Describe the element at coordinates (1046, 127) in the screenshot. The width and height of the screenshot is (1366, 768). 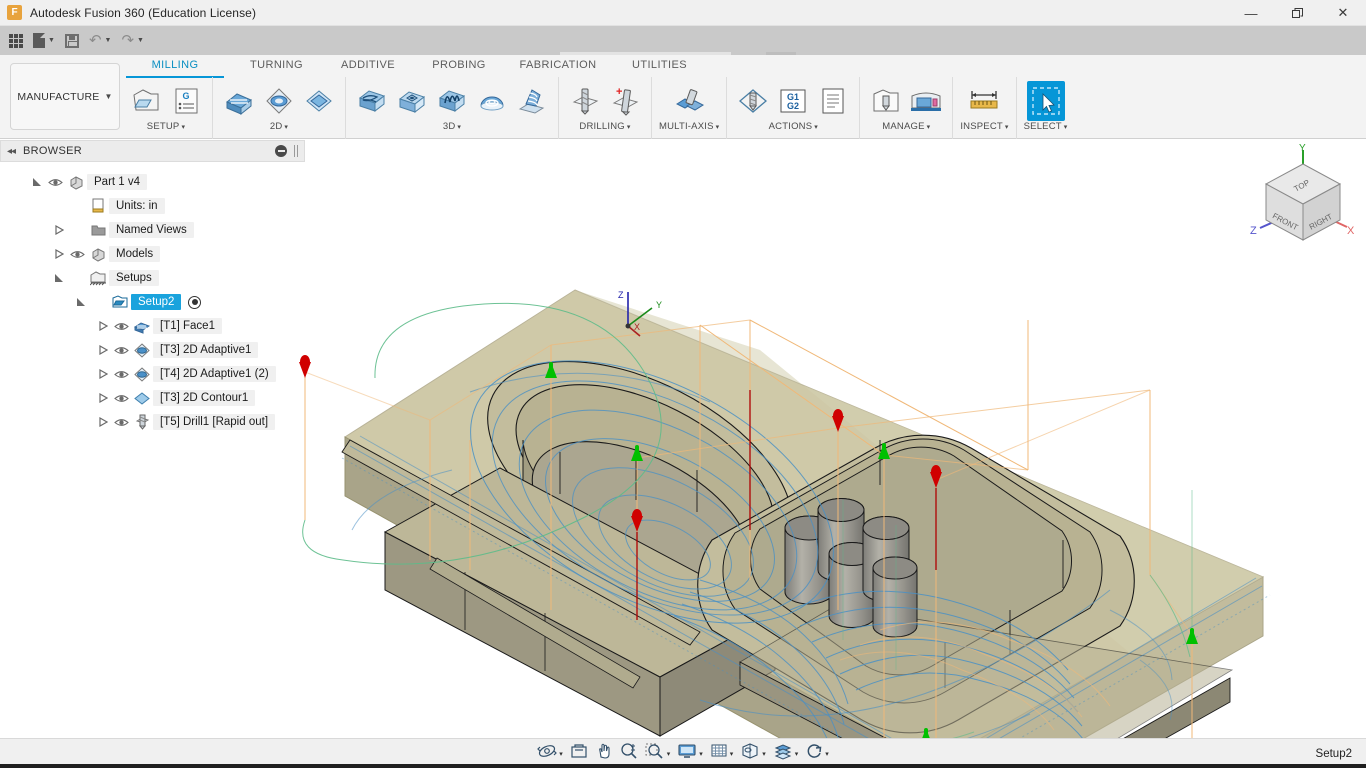
I see `ribbon-group-label: SELECT ▾` at that location.